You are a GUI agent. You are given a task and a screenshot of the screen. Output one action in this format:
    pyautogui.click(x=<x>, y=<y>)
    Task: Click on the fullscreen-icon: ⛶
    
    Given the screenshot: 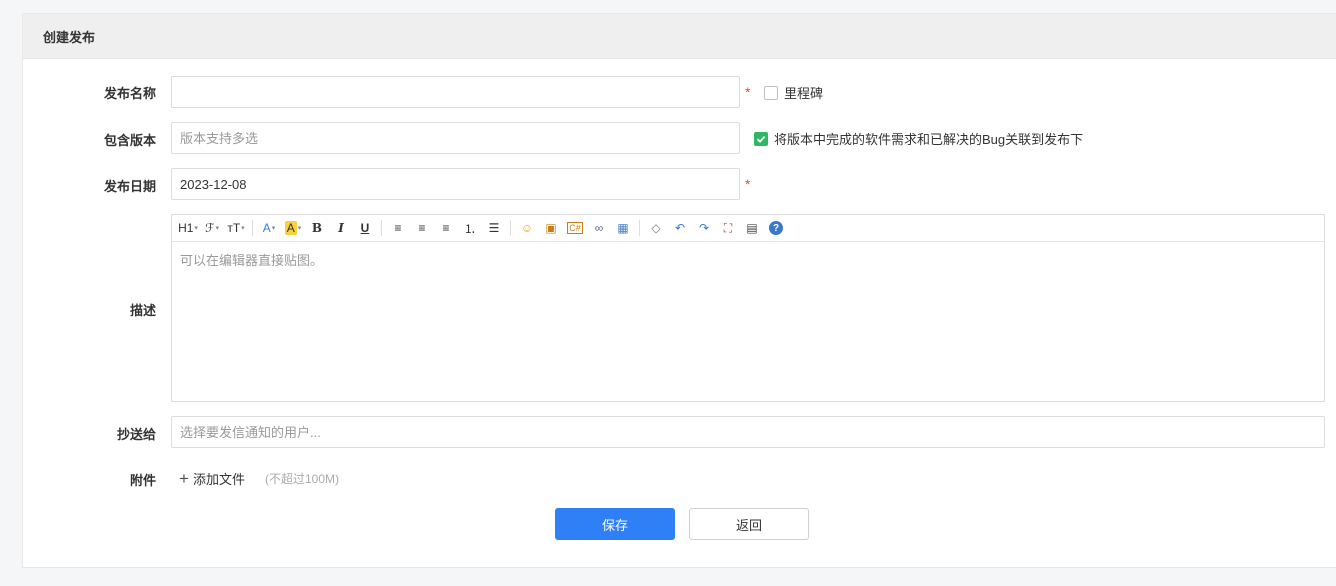 What is the action you would take?
    pyautogui.click(x=728, y=228)
    